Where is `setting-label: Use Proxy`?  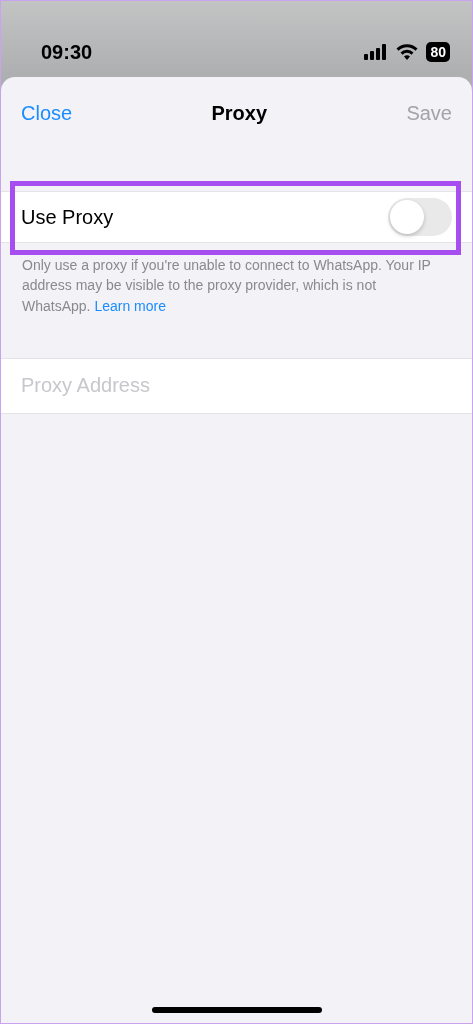
setting-label: Use Proxy is located at coordinates (67, 217).